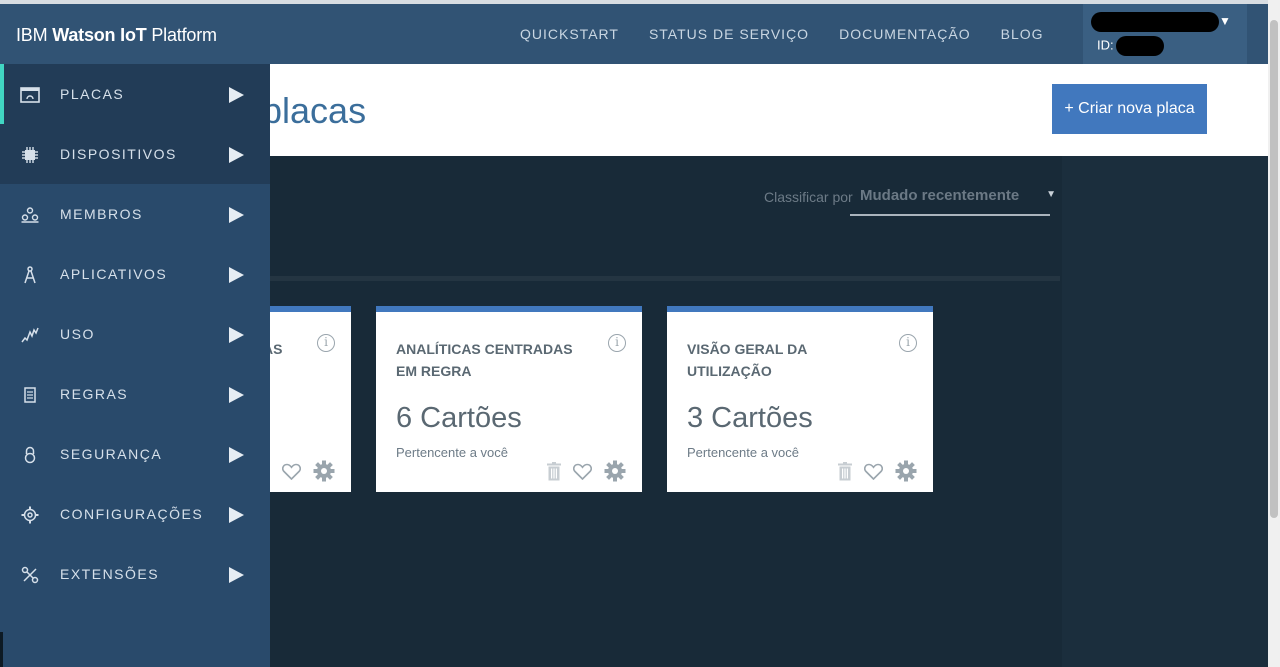  Describe the element at coordinates (808, 197) in the screenshot. I see `sort-label: Classificar por` at that location.